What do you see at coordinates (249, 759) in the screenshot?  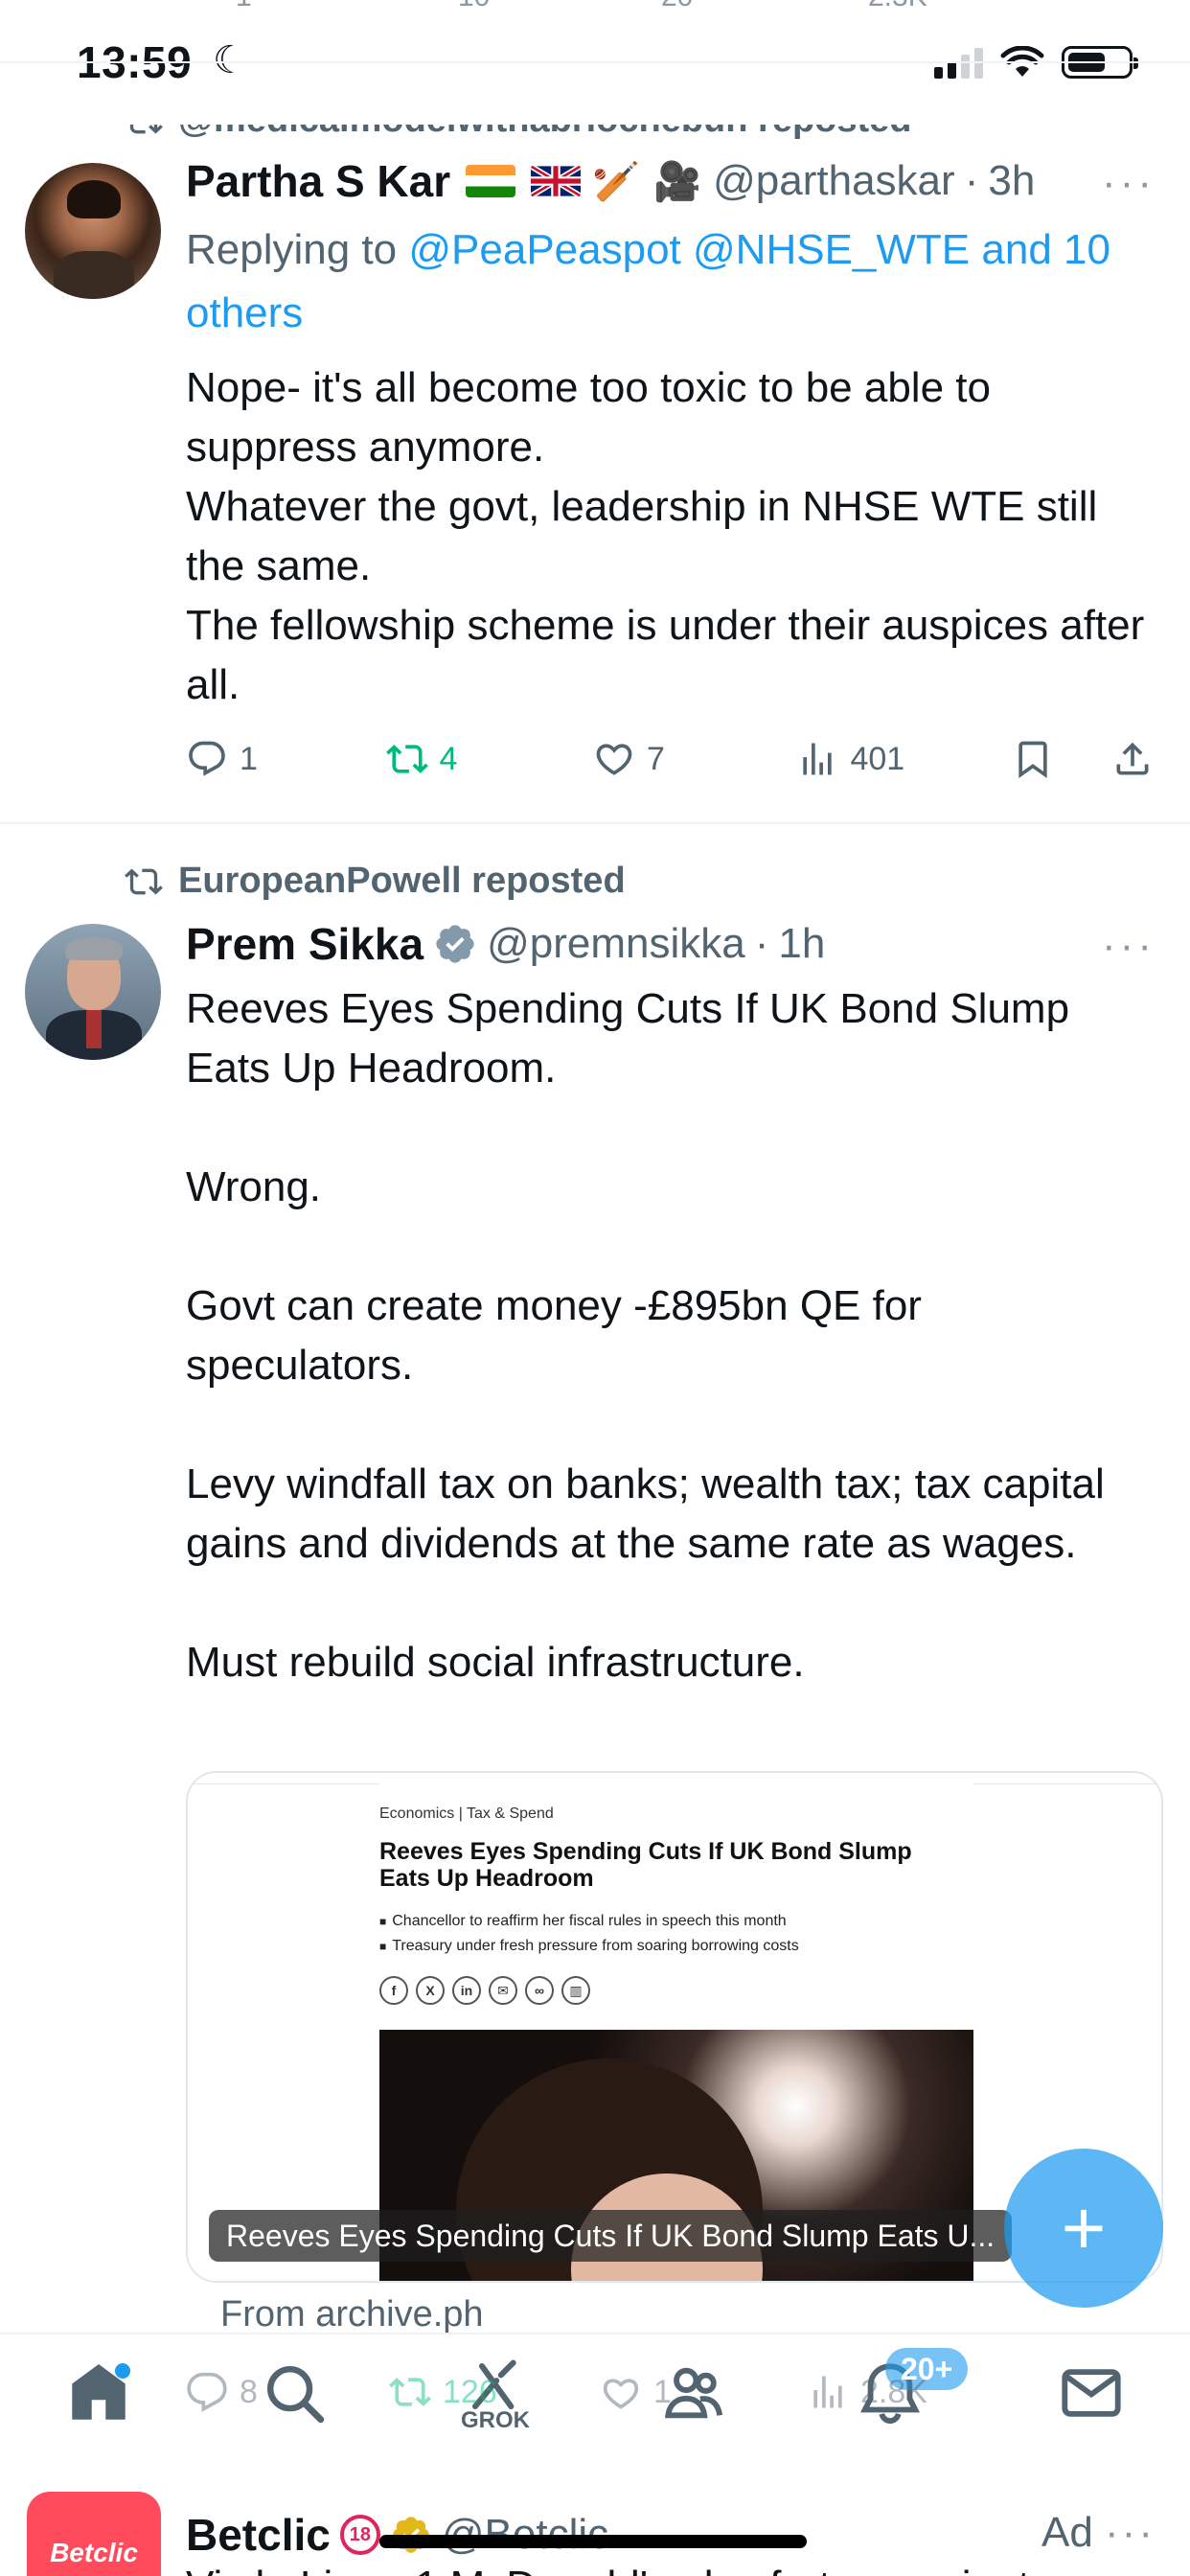 I see `reply-count: 1` at bounding box center [249, 759].